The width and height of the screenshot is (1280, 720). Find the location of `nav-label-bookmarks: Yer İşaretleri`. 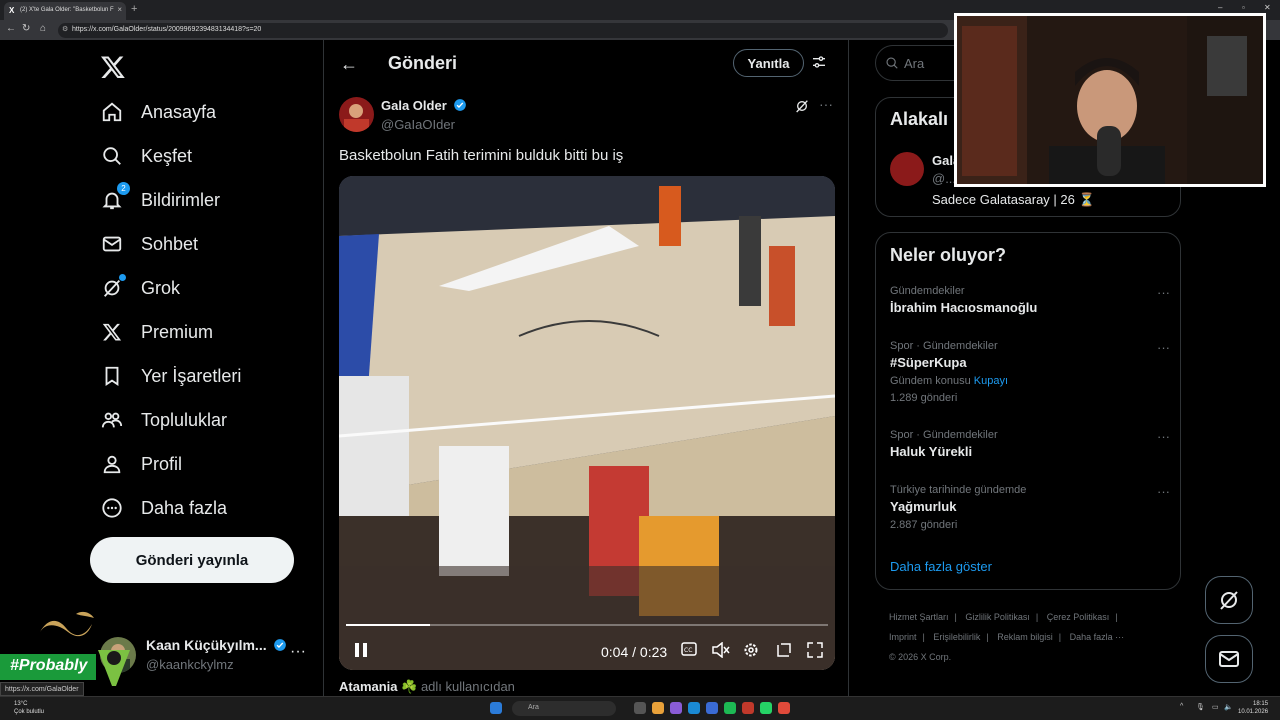

nav-label-bookmarks: Yer İşaretleri is located at coordinates (191, 375).